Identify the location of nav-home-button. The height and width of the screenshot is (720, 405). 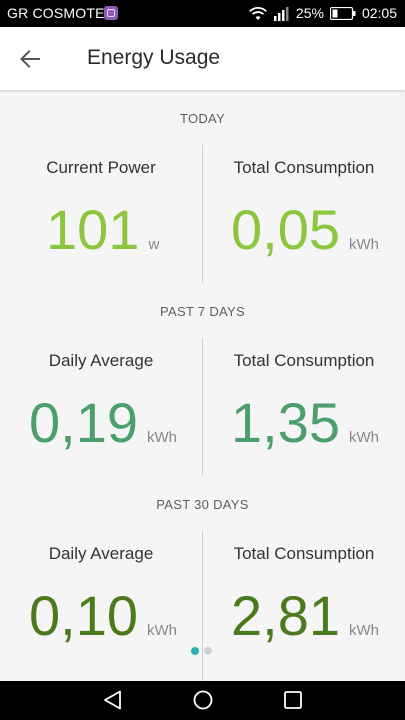
(203, 702).